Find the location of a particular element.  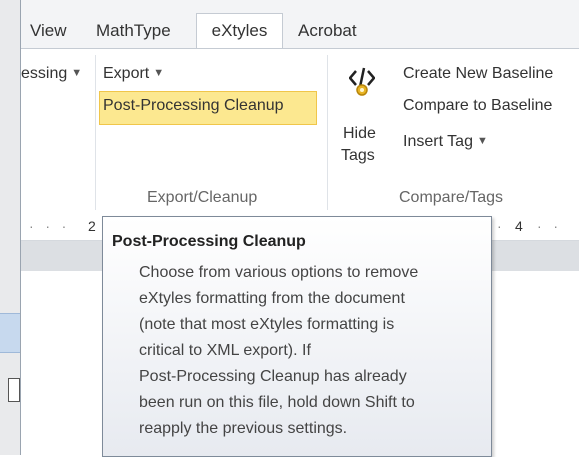

group-label-export-cleanup: Export/Cleanup is located at coordinates (202, 197).